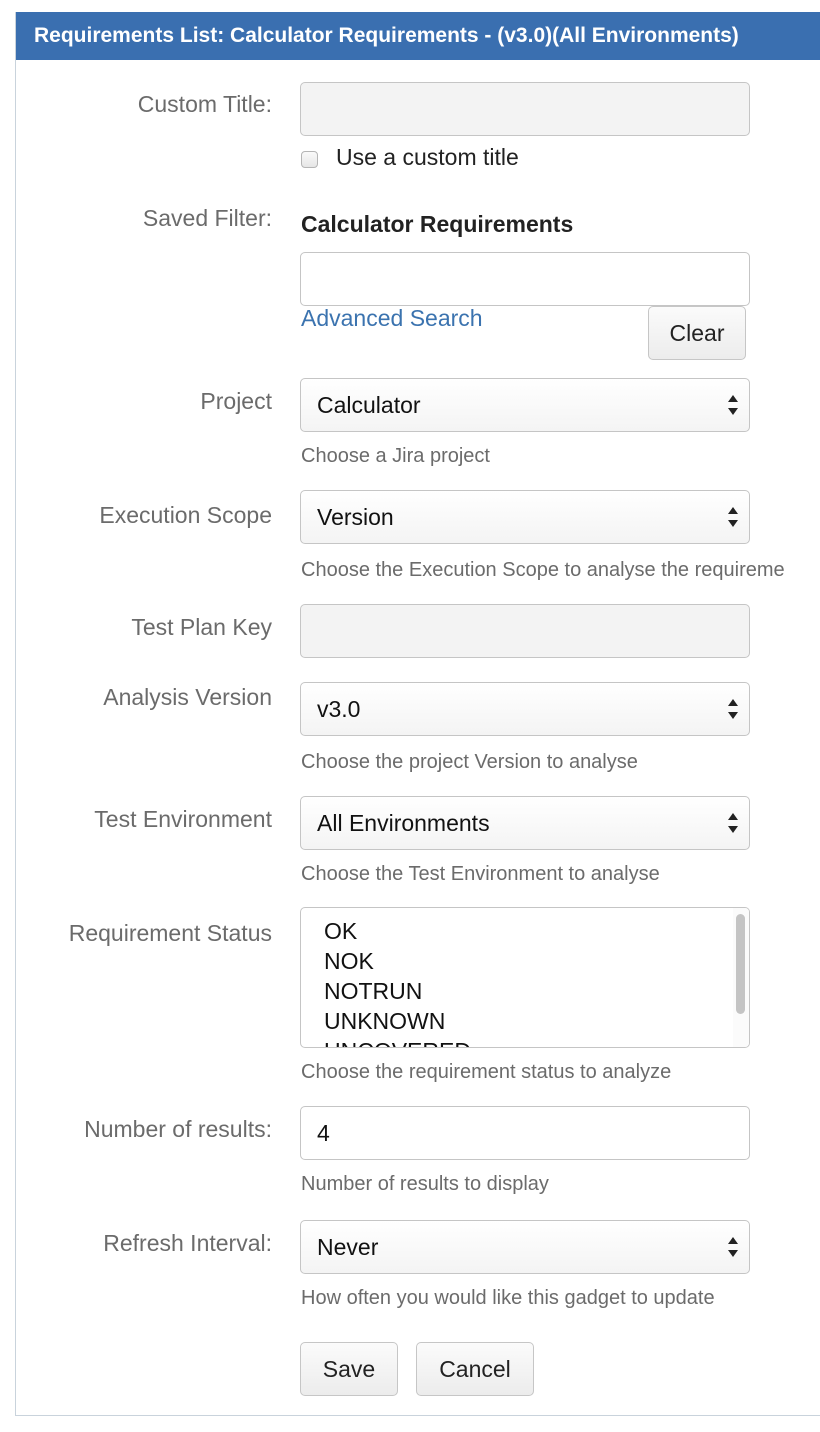 This screenshot has height=1432, width=820. What do you see at coordinates (525, 631) in the screenshot?
I see `test-plan-key-input` at bounding box center [525, 631].